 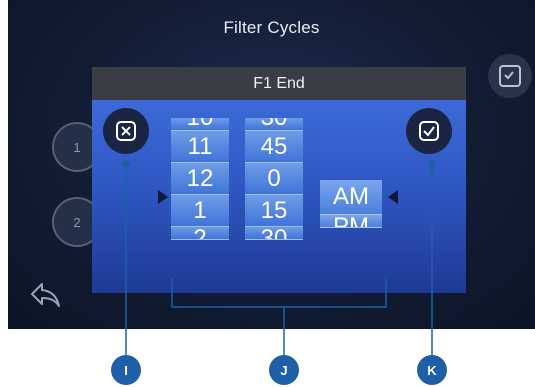 I want to click on callout-picker: J, so click(x=284, y=370).